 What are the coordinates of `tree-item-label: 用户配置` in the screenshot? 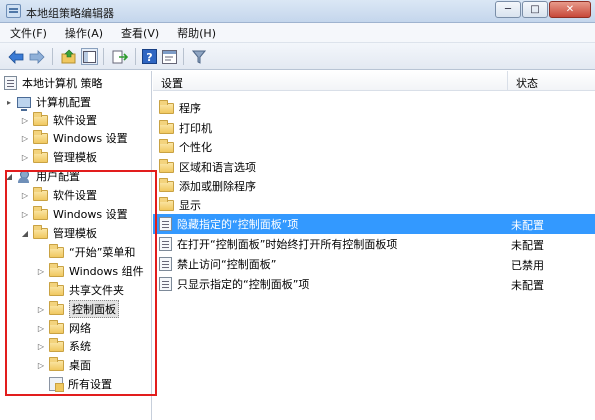 It's located at (58, 176).